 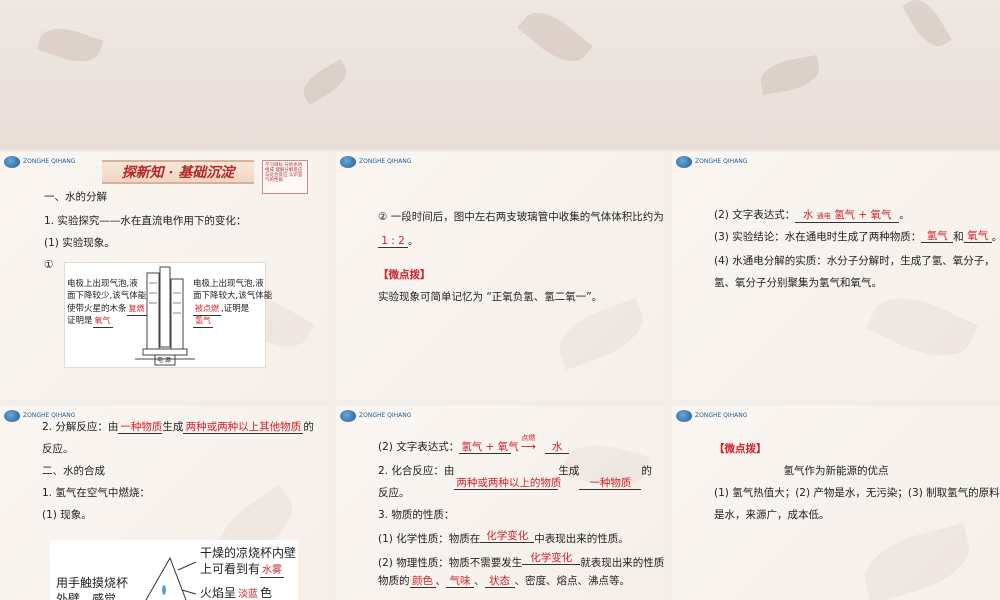 What do you see at coordinates (740, 449) in the screenshot?
I see `tip-heading: 【微点拨】` at bounding box center [740, 449].